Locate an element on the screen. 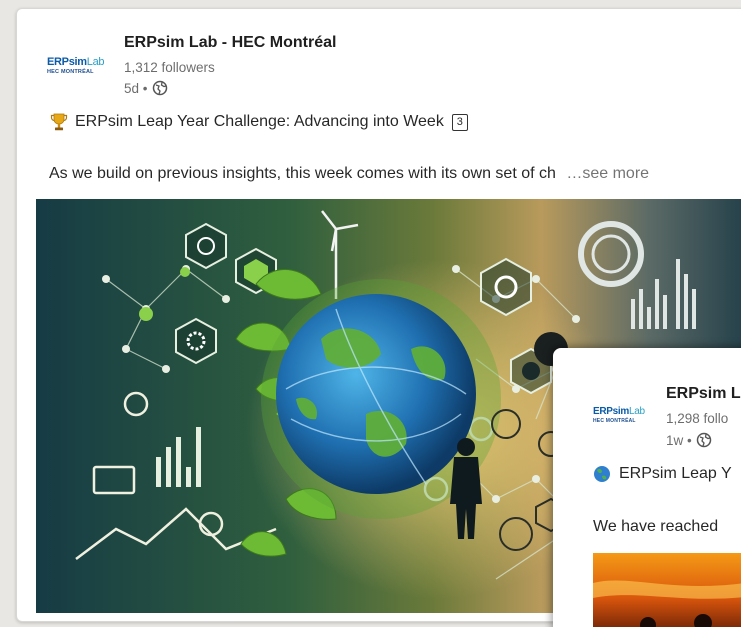 The image size is (741, 627). overlay-image-art is located at coordinates (667, 590).